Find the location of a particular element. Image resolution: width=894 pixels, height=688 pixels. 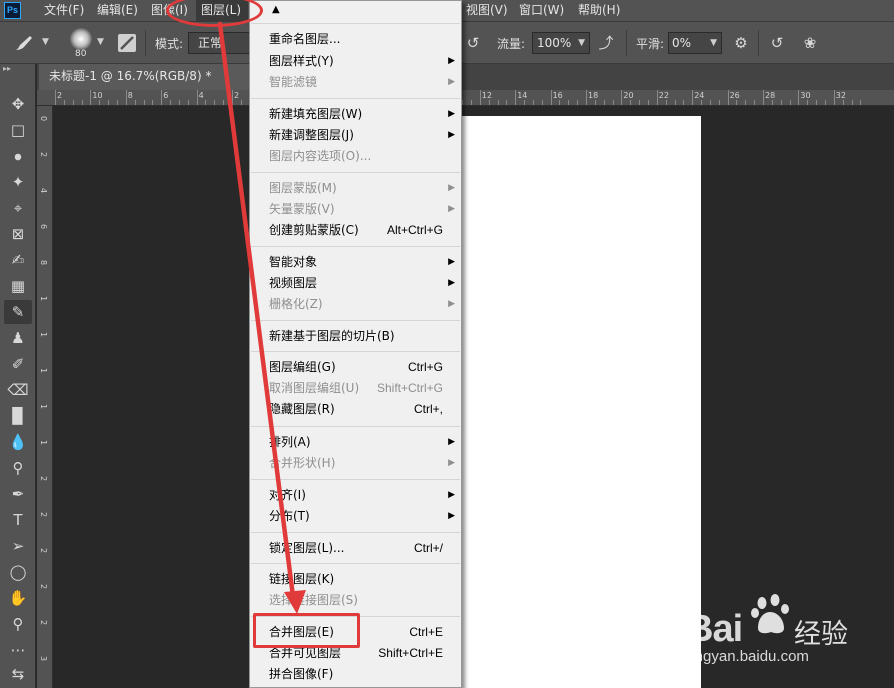

flow-label: 流量: is located at coordinates (511, 44).